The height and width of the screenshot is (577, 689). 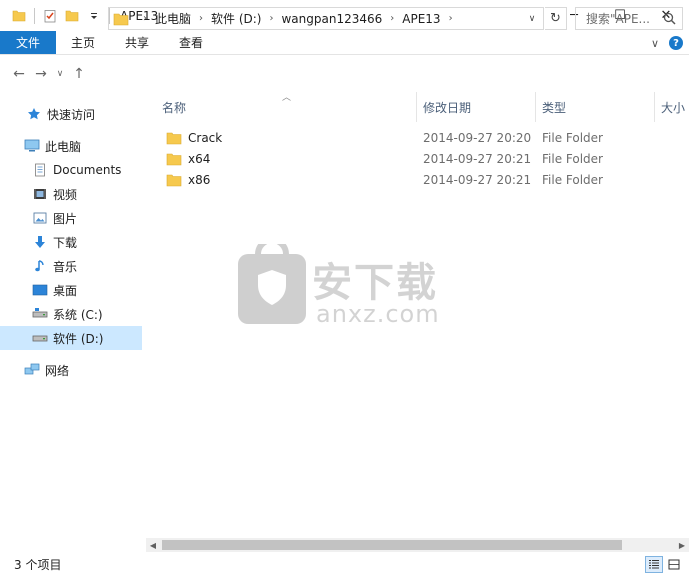 What do you see at coordinates (272, 280) in the screenshot?
I see `shield-logo-icon` at bounding box center [272, 280].